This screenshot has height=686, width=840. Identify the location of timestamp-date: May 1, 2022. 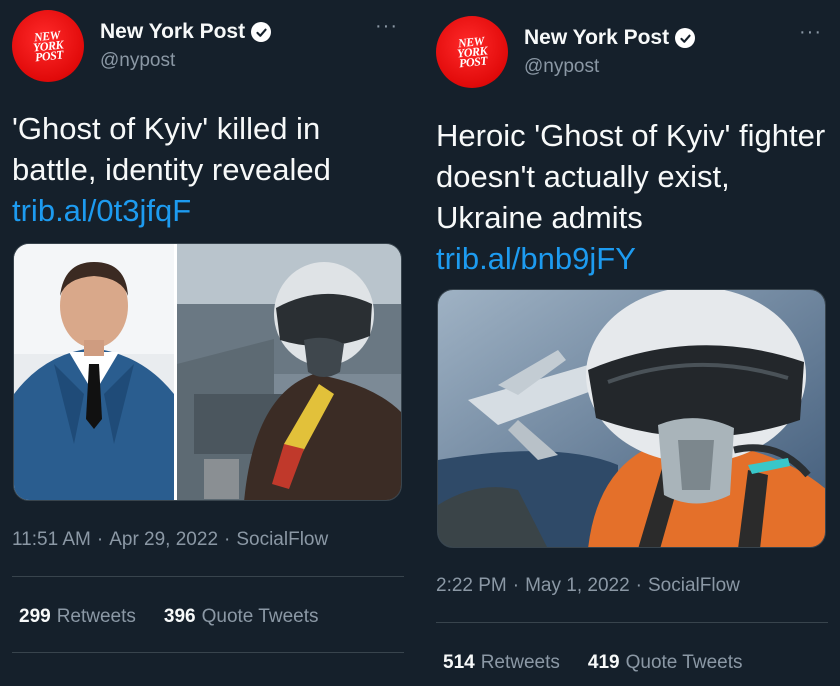
(577, 586).